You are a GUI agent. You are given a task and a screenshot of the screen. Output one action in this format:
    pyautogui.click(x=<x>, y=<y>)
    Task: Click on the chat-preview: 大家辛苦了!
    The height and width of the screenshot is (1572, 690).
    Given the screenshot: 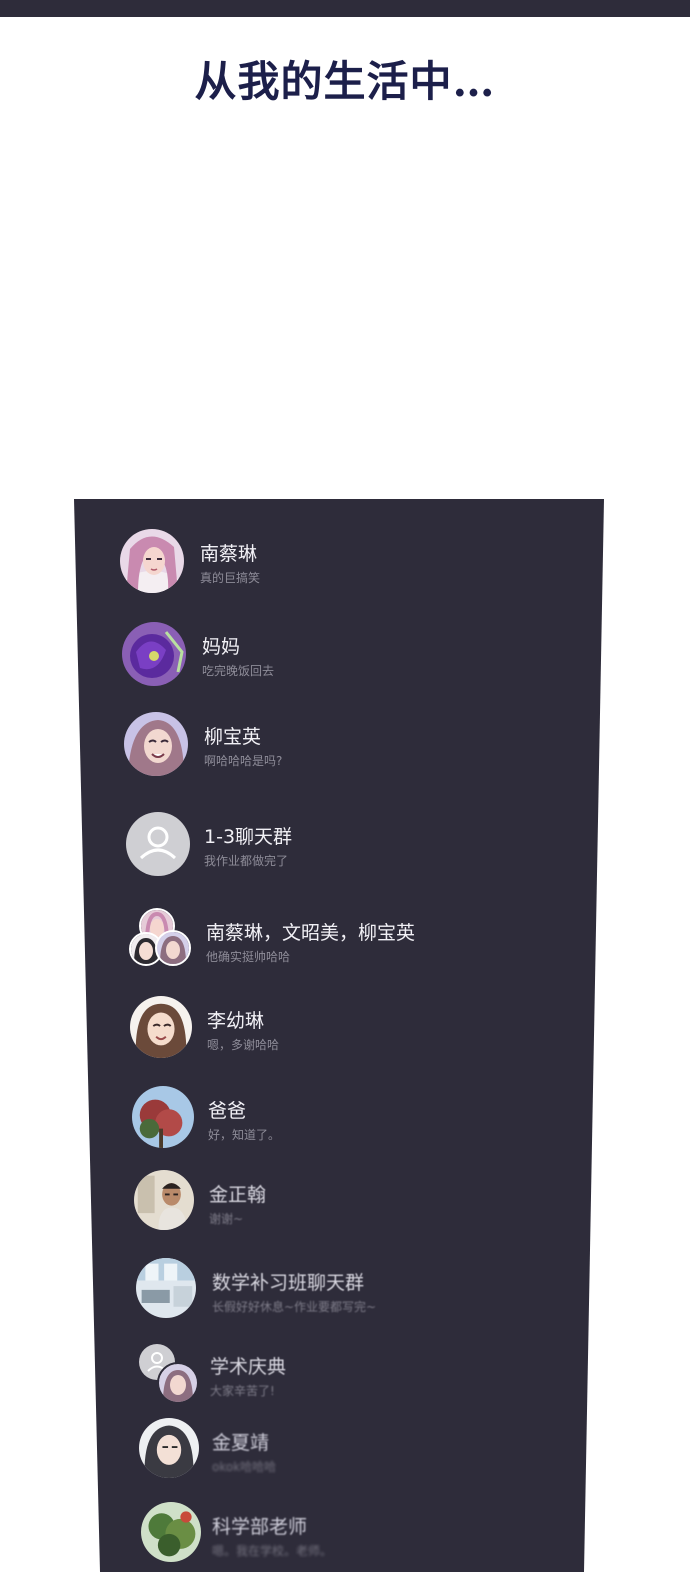 What is the action you would take?
    pyautogui.click(x=242, y=1391)
    